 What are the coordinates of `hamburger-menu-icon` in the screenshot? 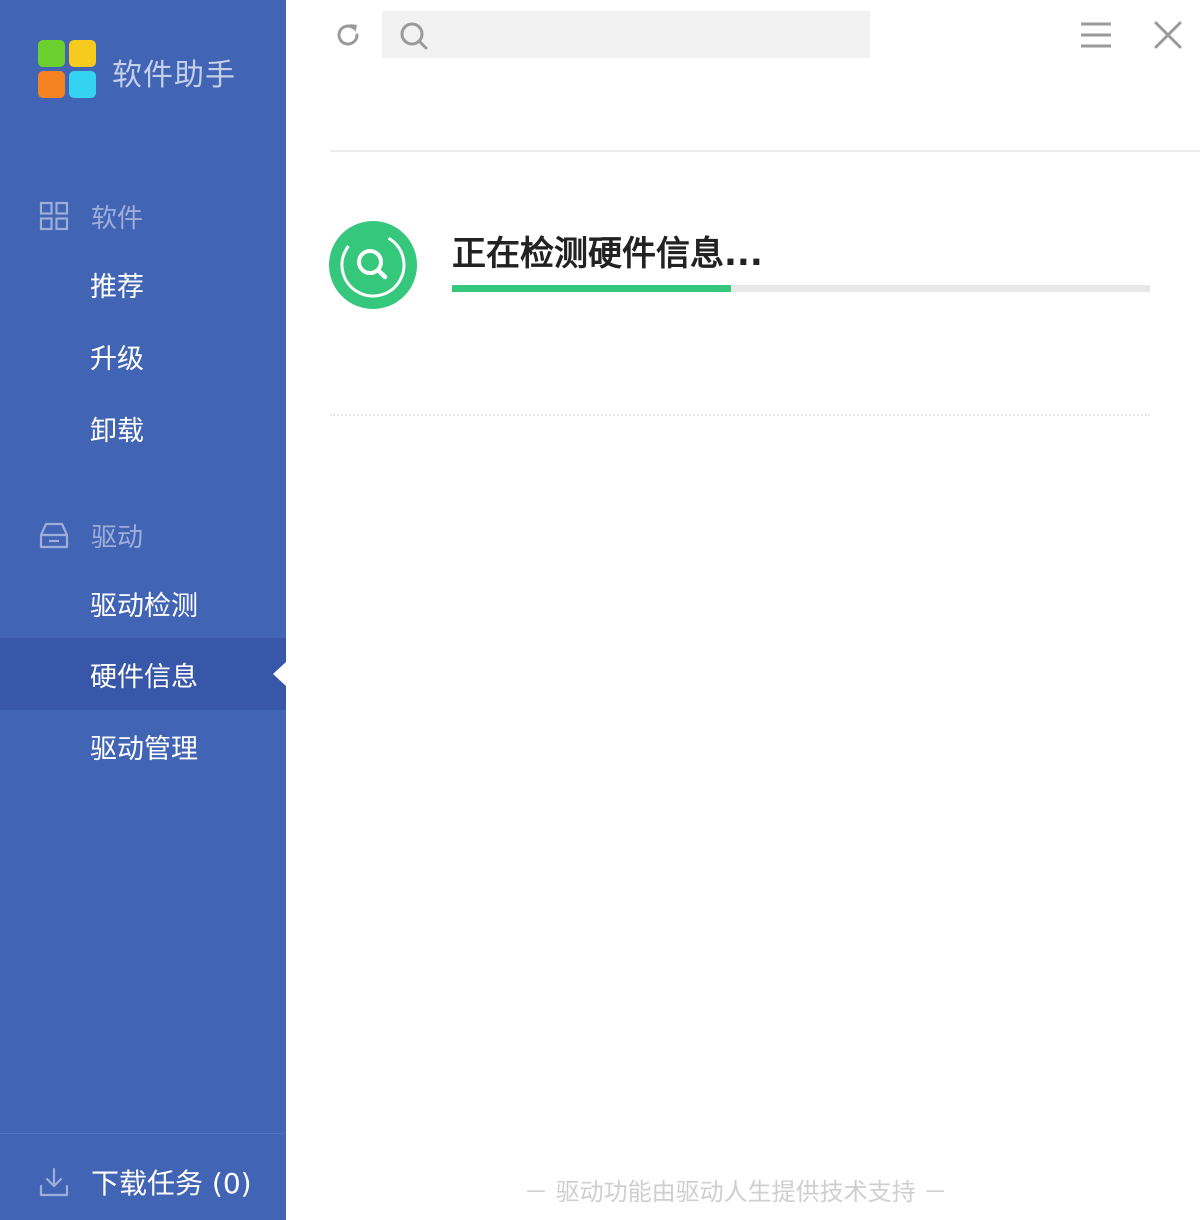 It's located at (1096, 35).